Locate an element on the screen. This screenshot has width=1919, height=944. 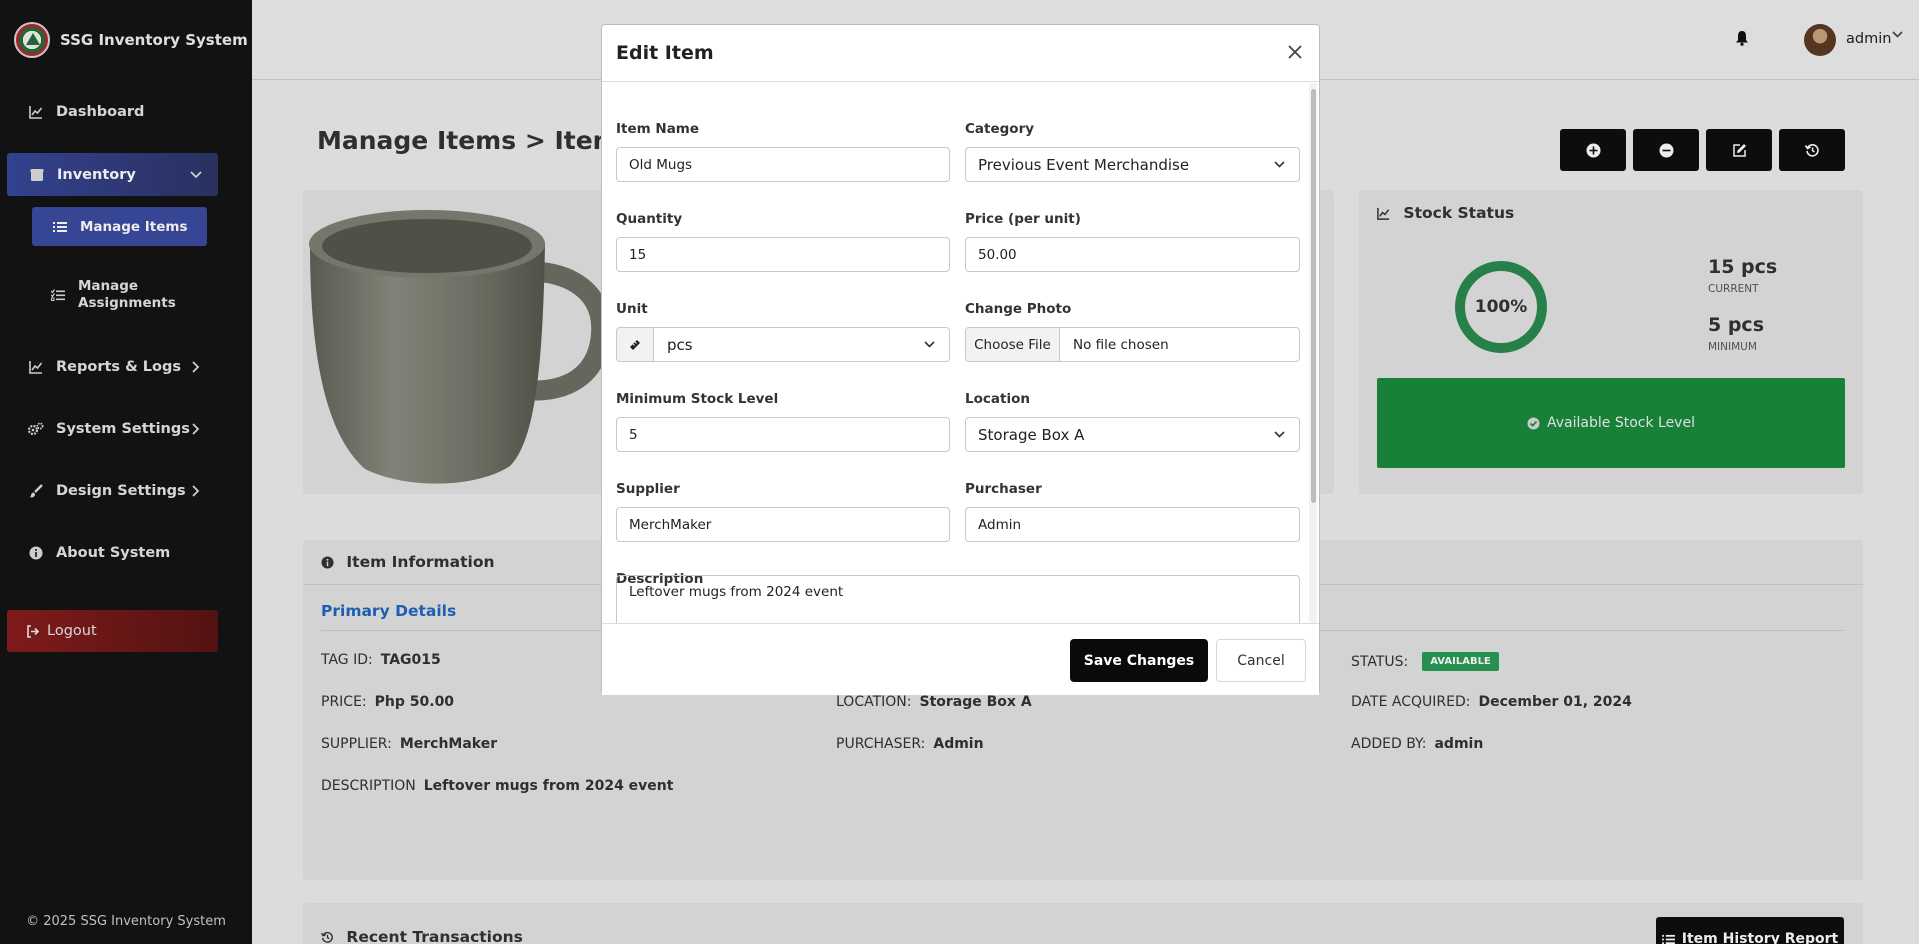
file-status: No file chosen is located at coordinates (1121, 344).